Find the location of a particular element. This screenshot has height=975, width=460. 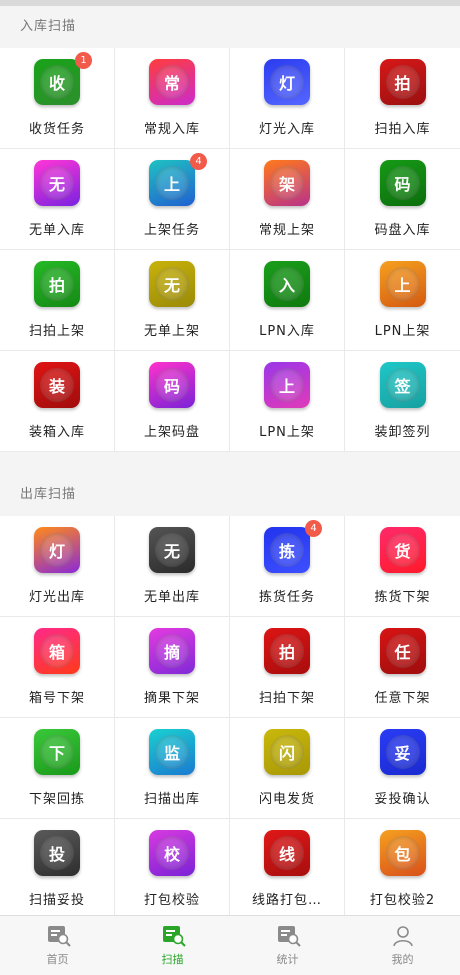

menu-item-label: 上架任务 is located at coordinates (171, 230).